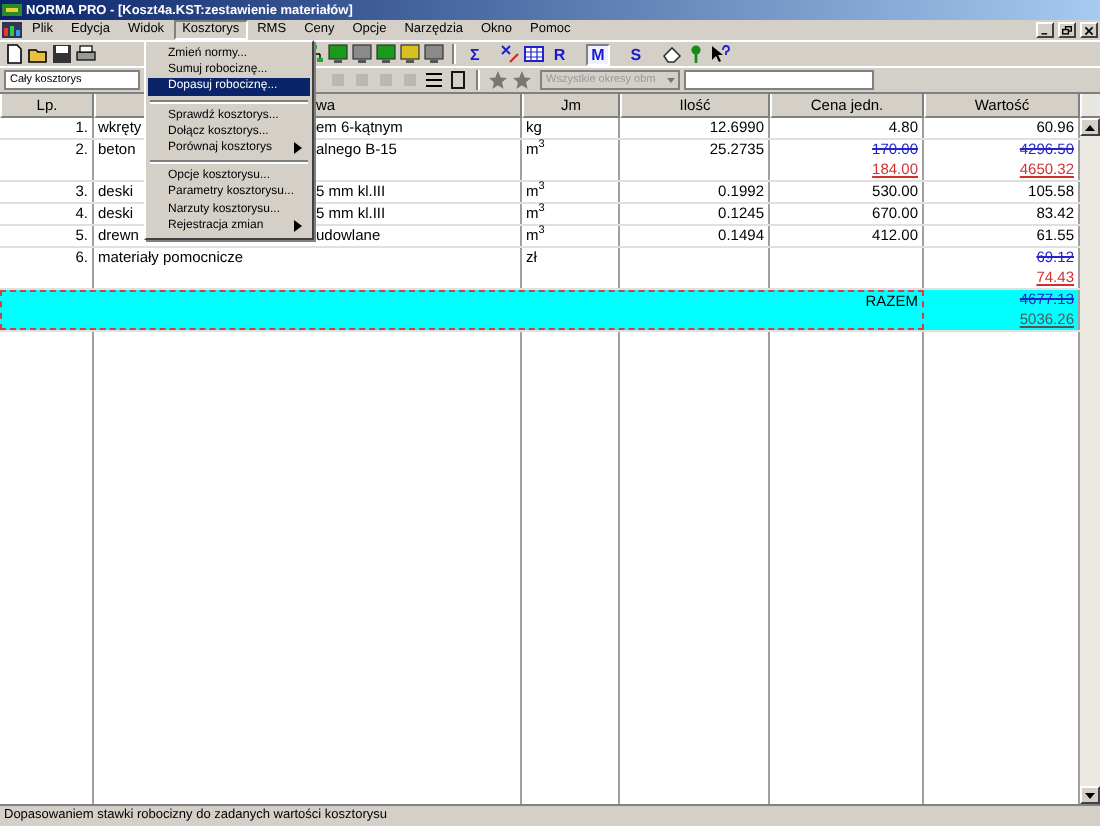  I want to click on xy-icon, so click(509, 54).